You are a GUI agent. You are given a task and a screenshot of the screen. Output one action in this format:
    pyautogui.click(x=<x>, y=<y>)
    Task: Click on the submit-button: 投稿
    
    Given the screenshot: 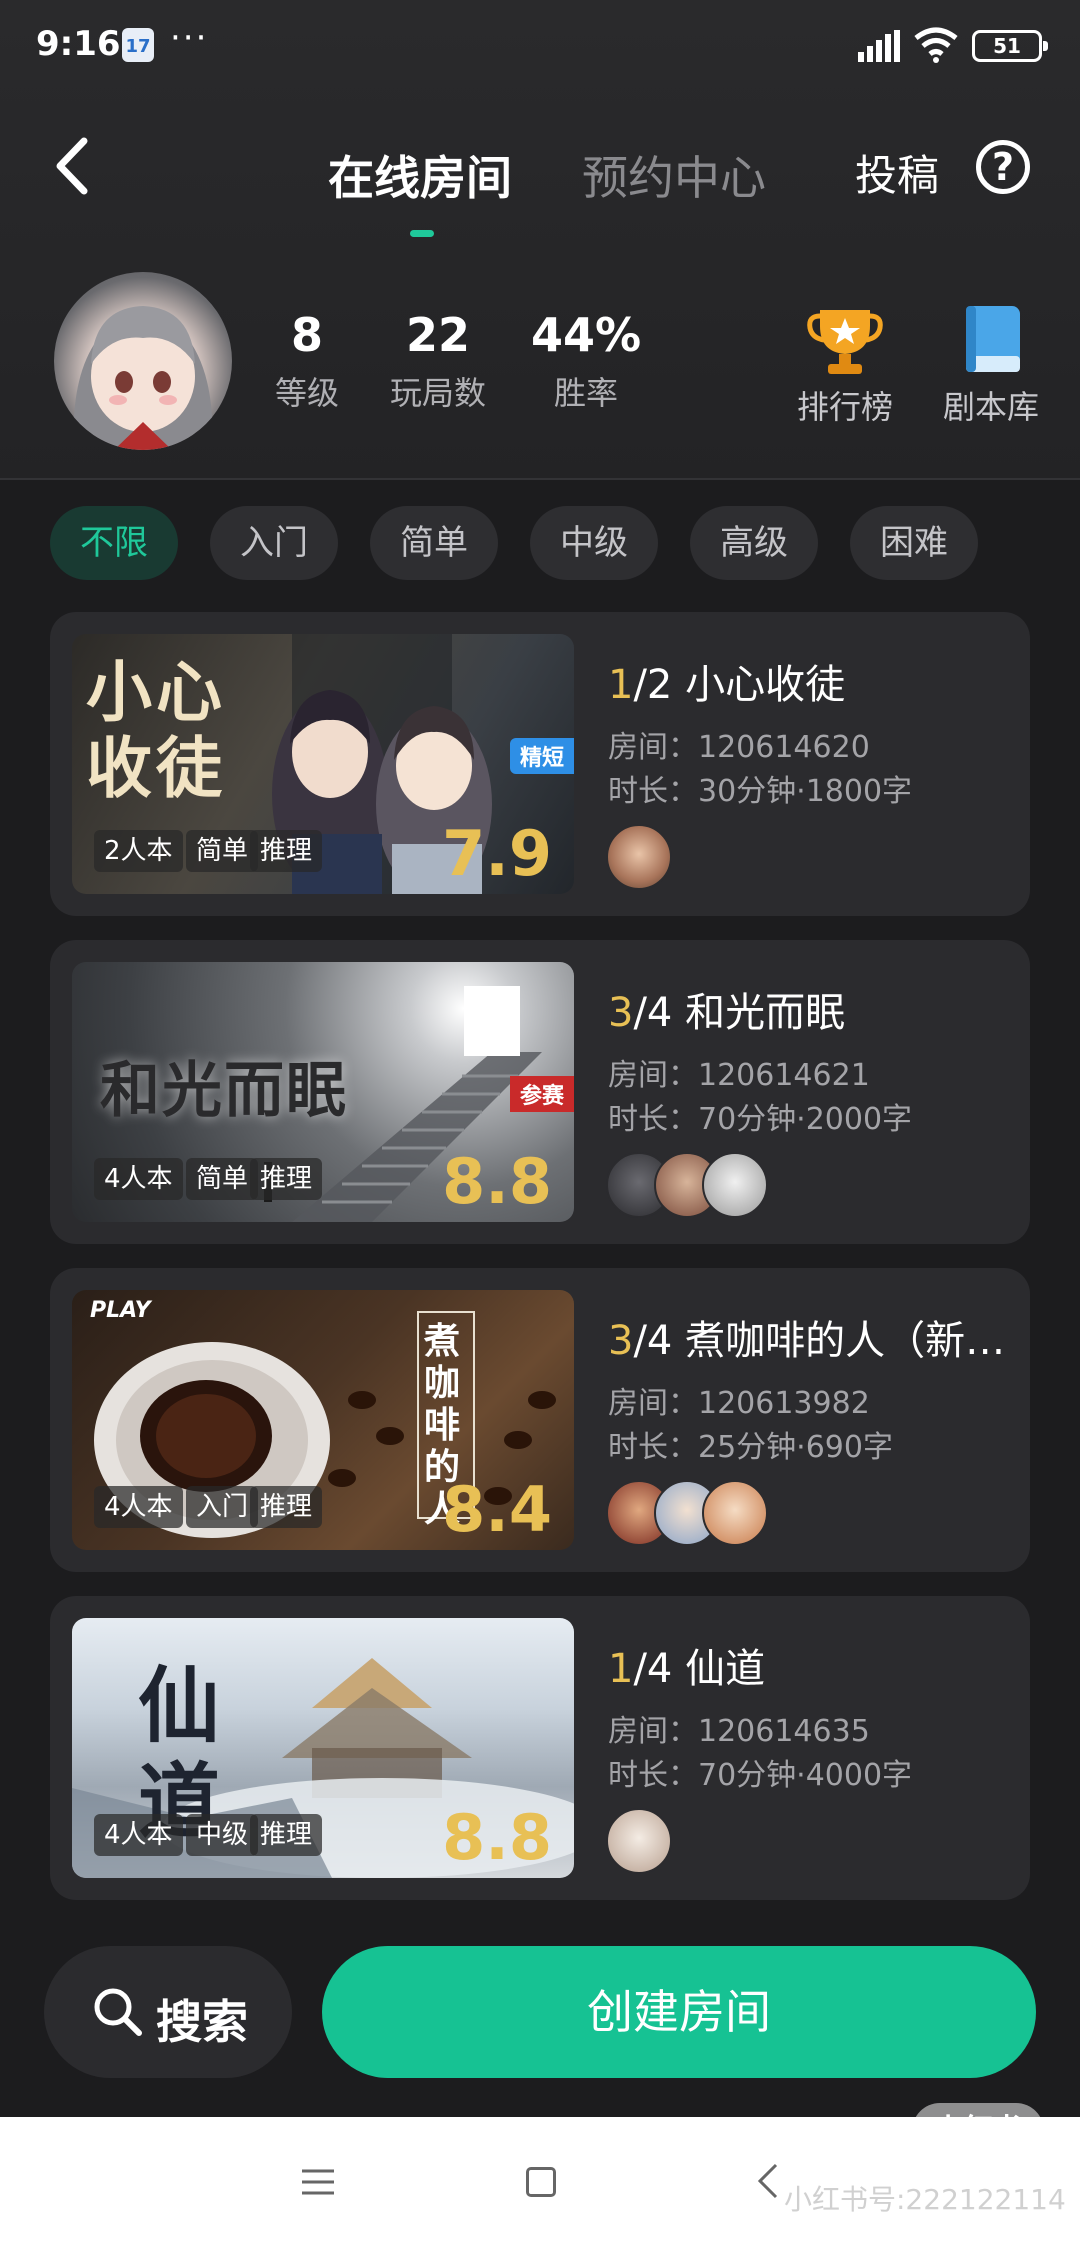 What is the action you would take?
    pyautogui.click(x=897, y=172)
    